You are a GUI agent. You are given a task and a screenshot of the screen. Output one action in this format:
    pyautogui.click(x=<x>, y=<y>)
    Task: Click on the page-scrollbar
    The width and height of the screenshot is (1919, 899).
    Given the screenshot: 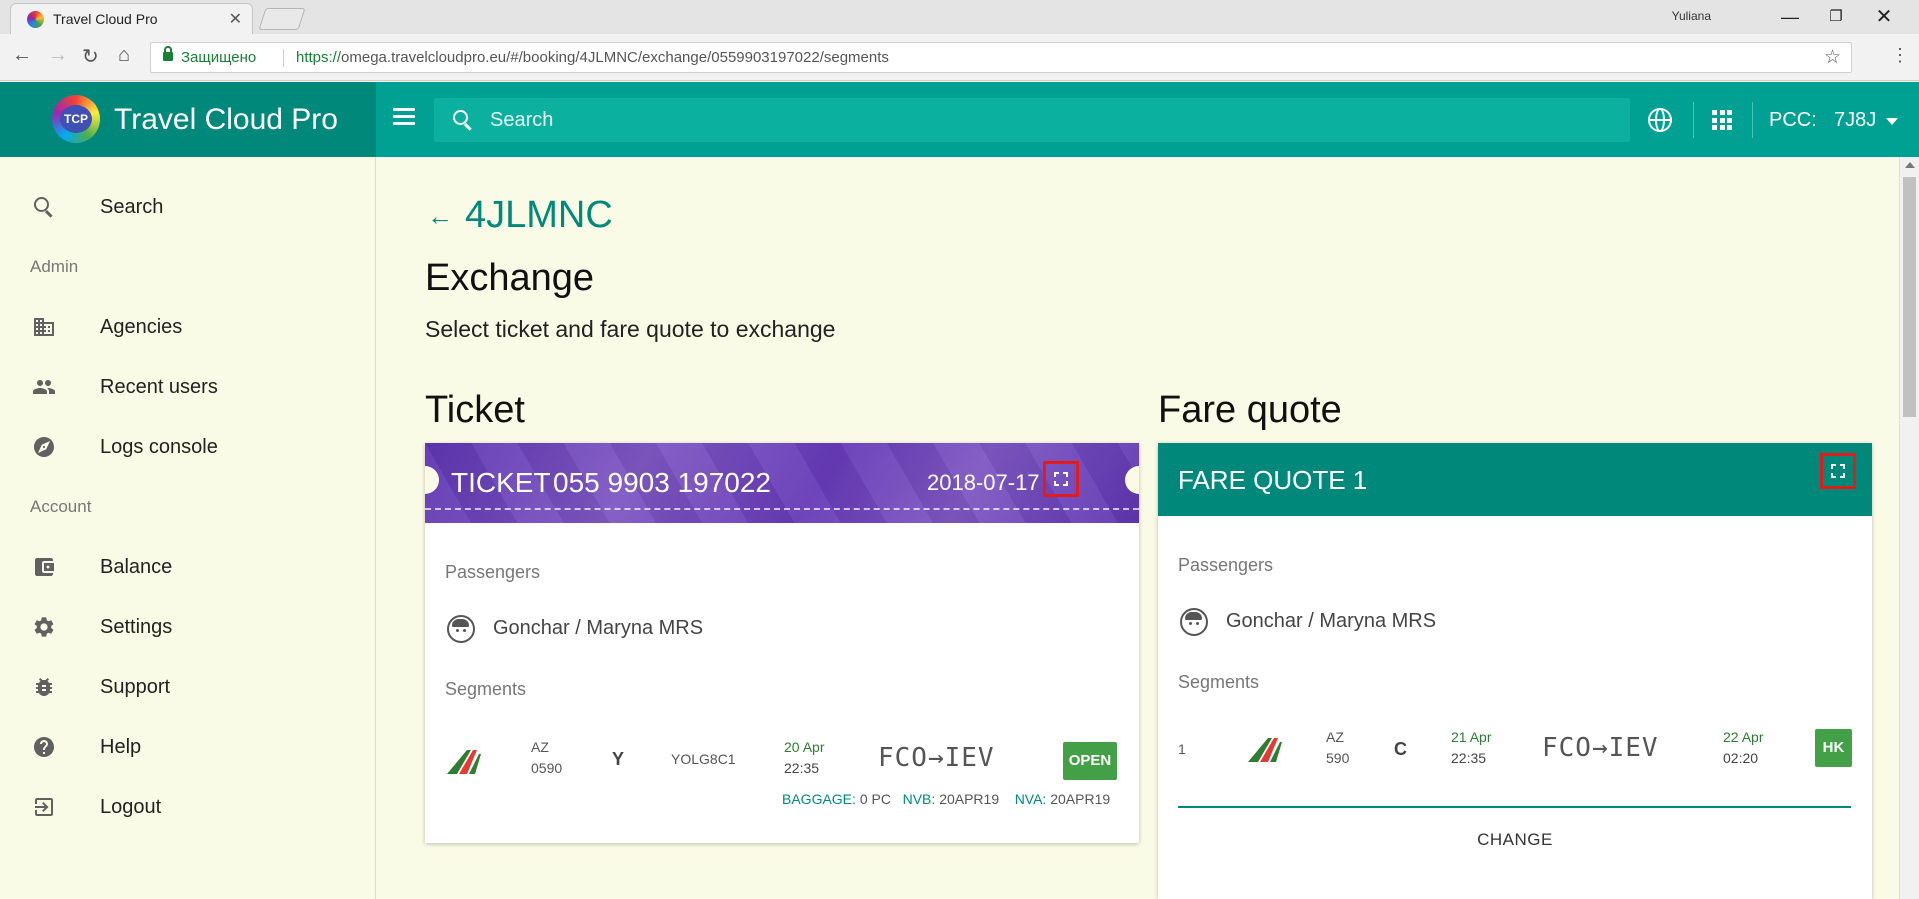 What is the action you would take?
    pyautogui.click(x=1909, y=528)
    